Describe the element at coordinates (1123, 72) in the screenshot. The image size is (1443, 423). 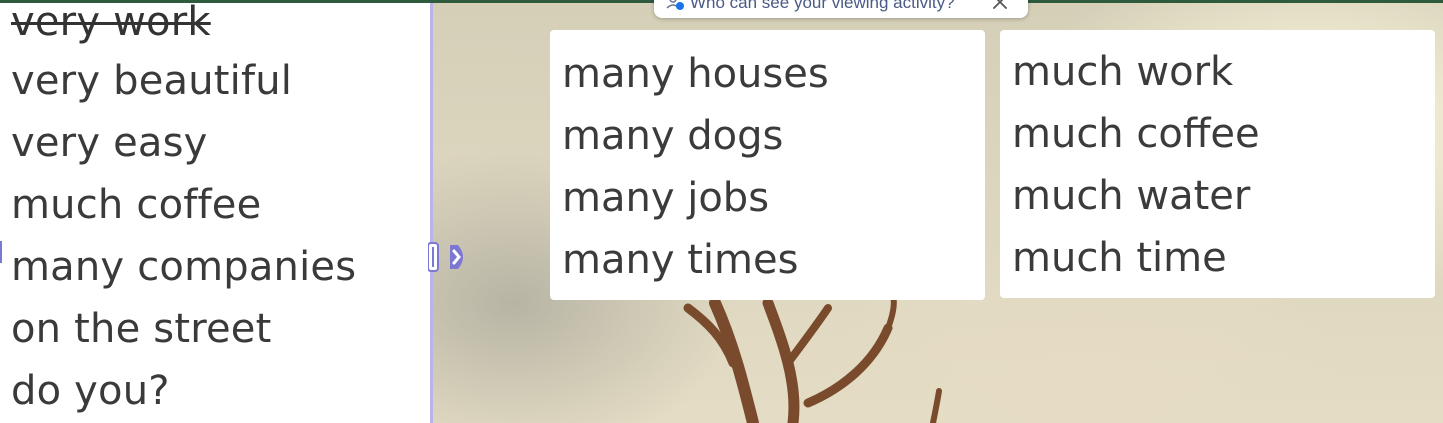
I see `card-word: much work` at that location.